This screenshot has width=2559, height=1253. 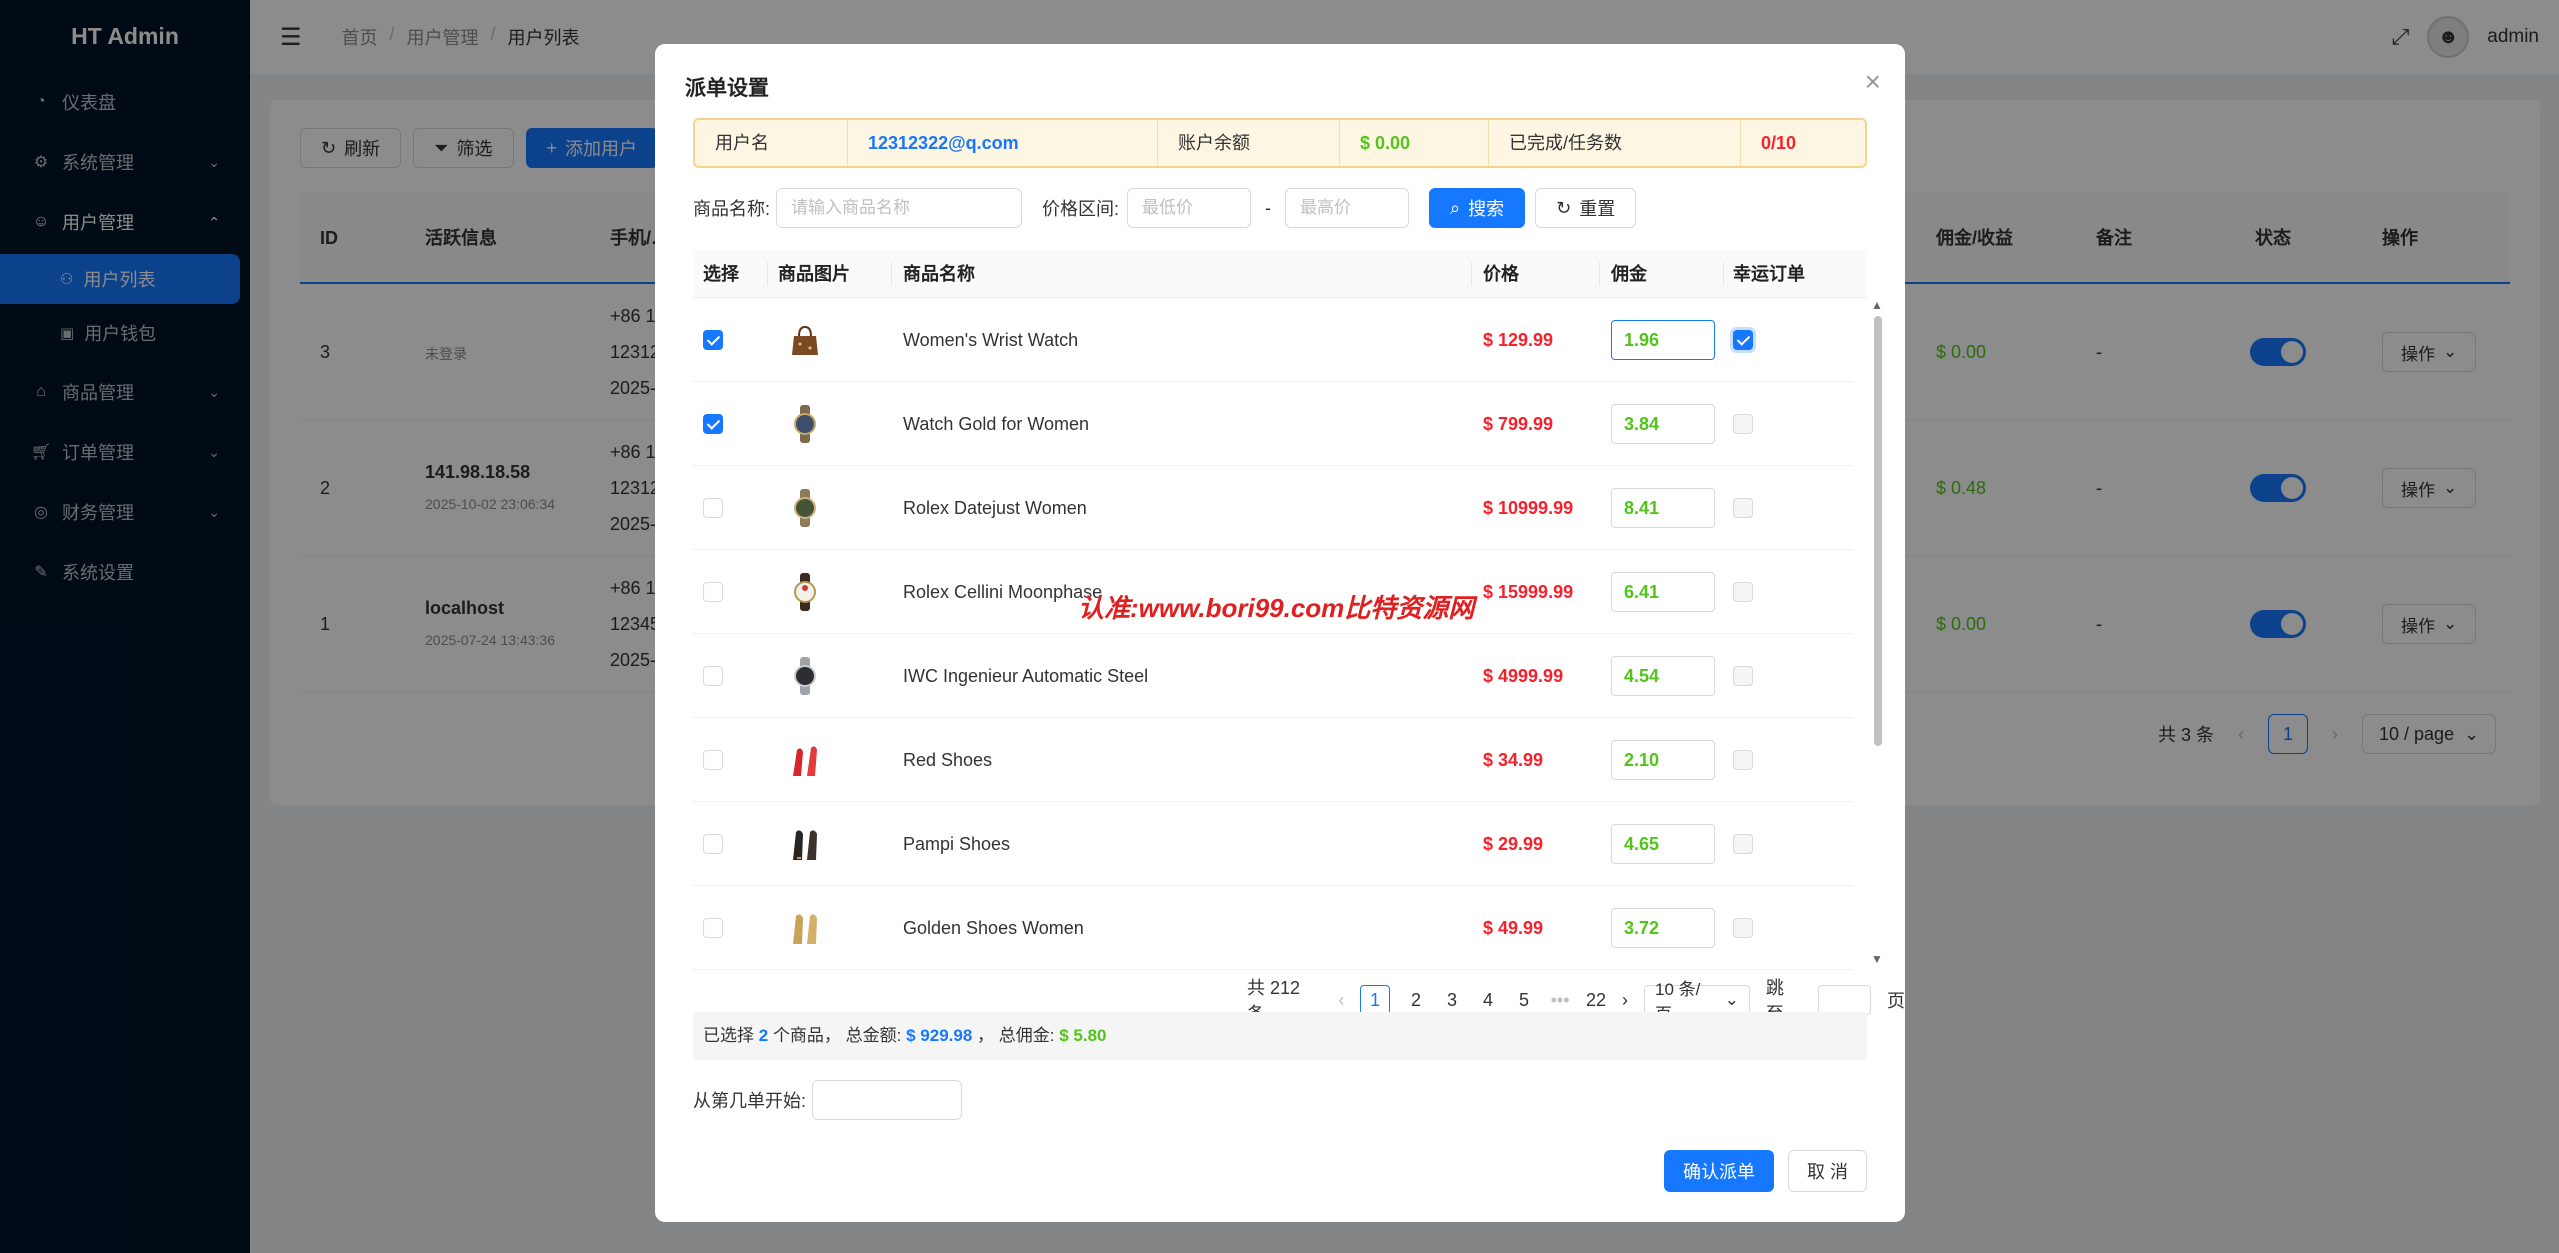 What do you see at coordinates (993, 928) in the screenshot?
I see `product-name: Golden Shoes Women` at bounding box center [993, 928].